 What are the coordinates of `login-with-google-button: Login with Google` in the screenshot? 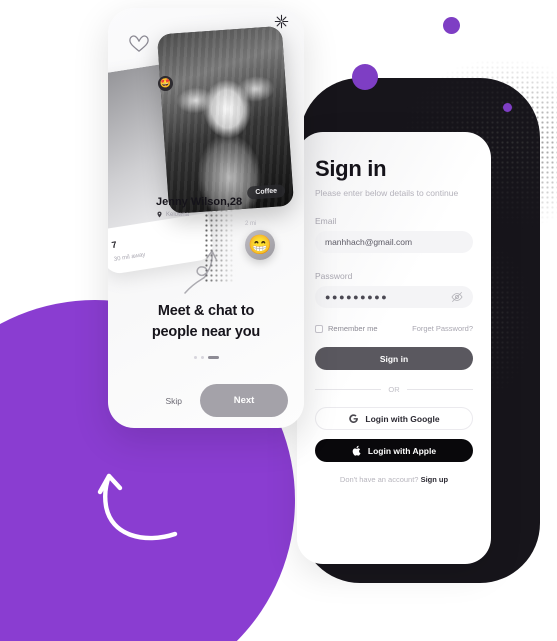 It's located at (394, 418).